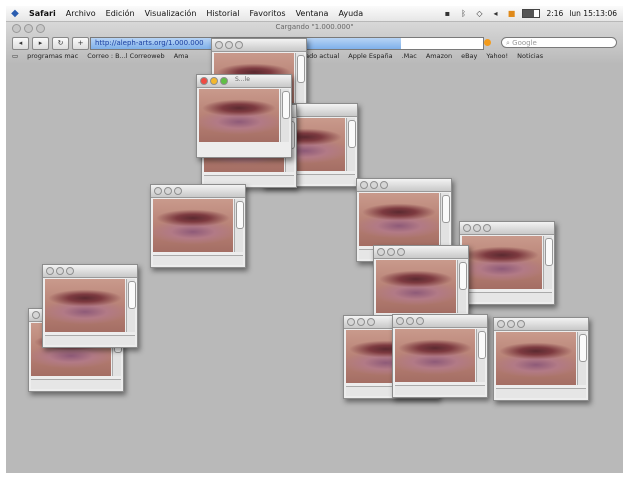 This screenshot has height=479, width=629. I want to click on add-bookmark-button: +, so click(80, 43).